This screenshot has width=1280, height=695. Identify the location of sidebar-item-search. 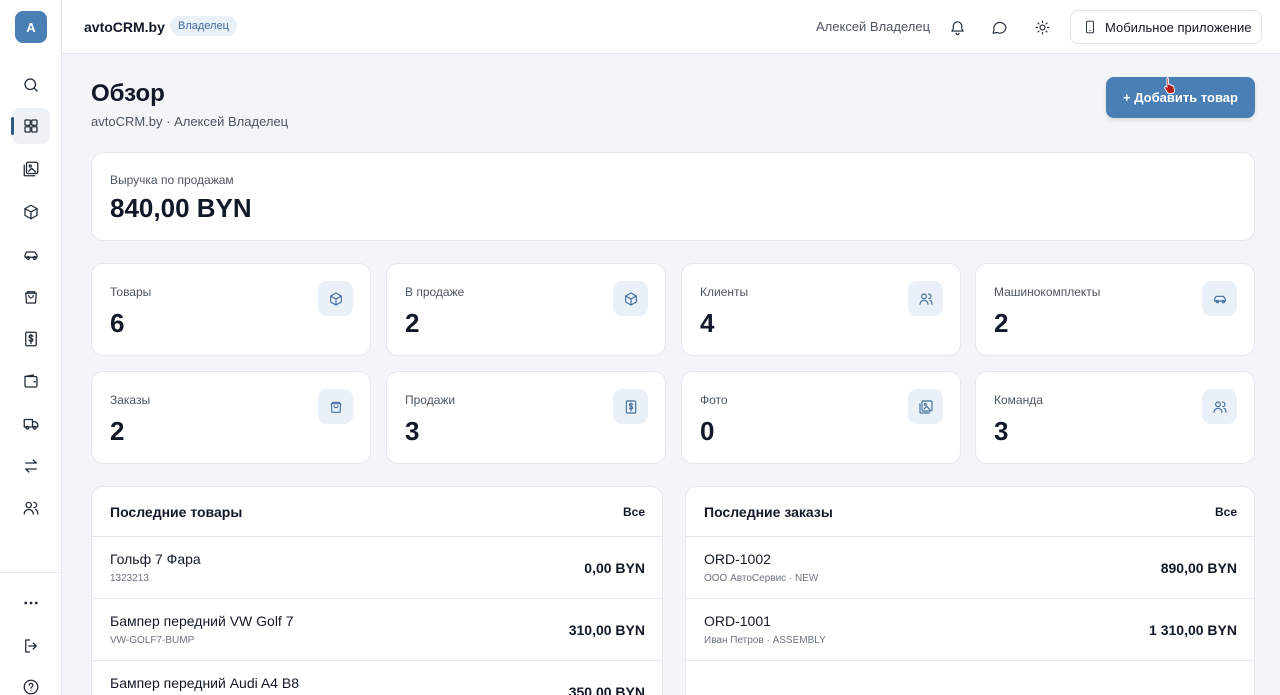
(31, 85).